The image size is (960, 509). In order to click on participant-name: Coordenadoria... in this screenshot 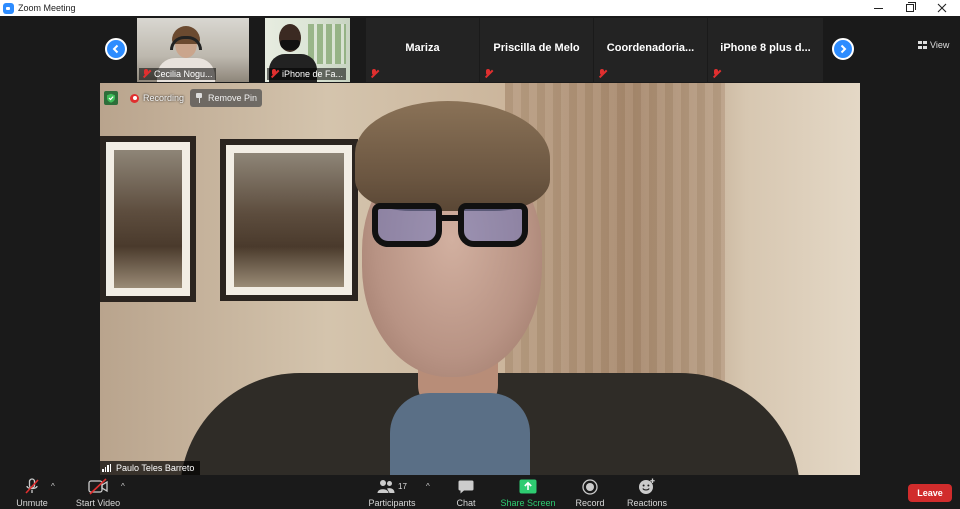, I will do `click(650, 48)`.